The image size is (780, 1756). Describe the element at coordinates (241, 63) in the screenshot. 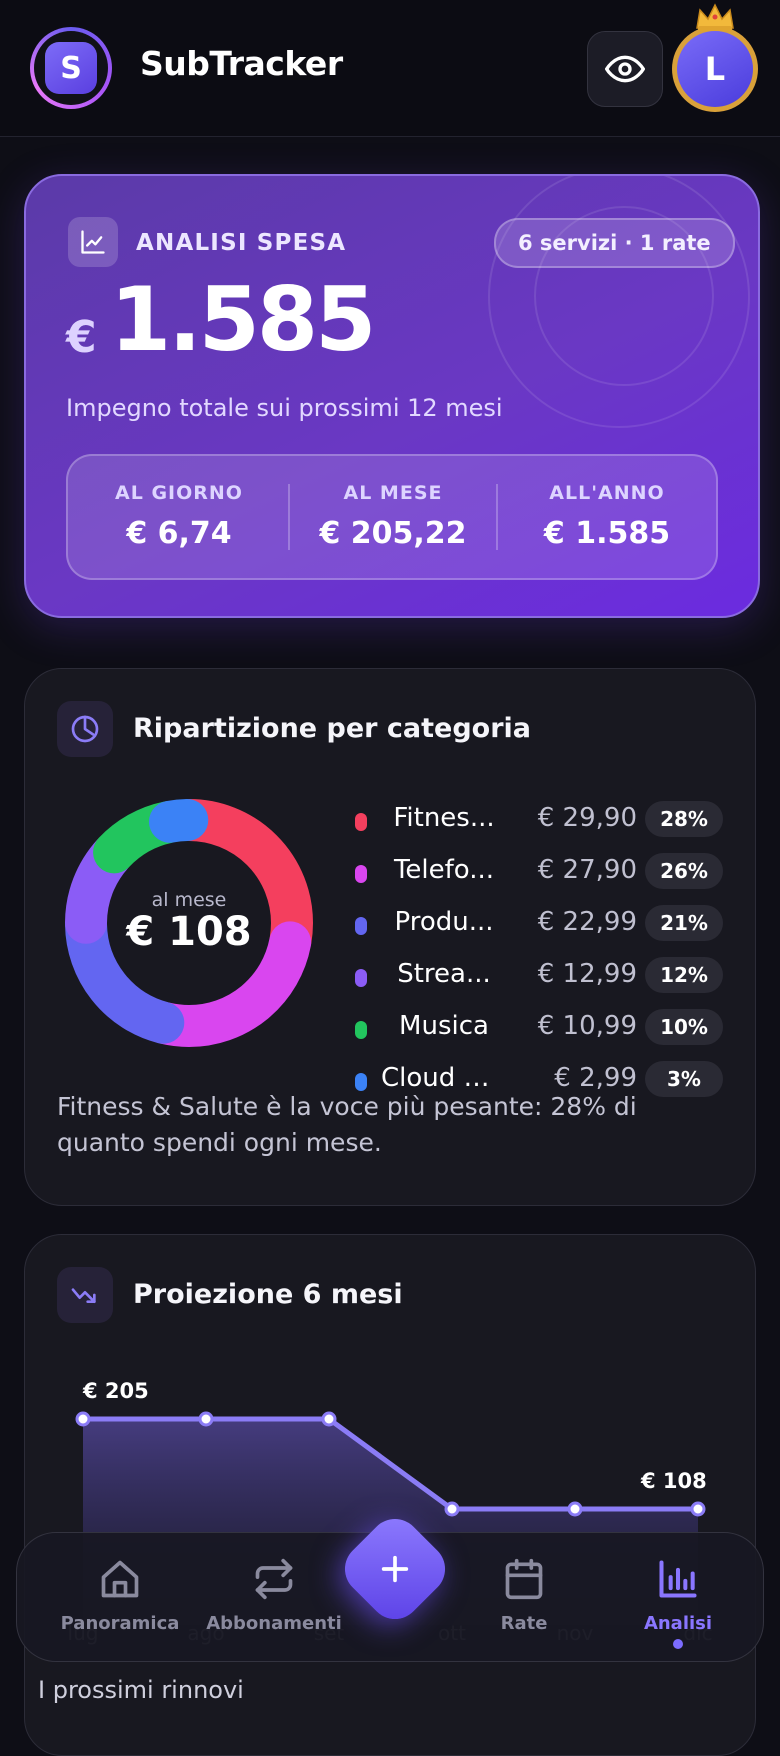

I see `app-title: SubTracker` at that location.